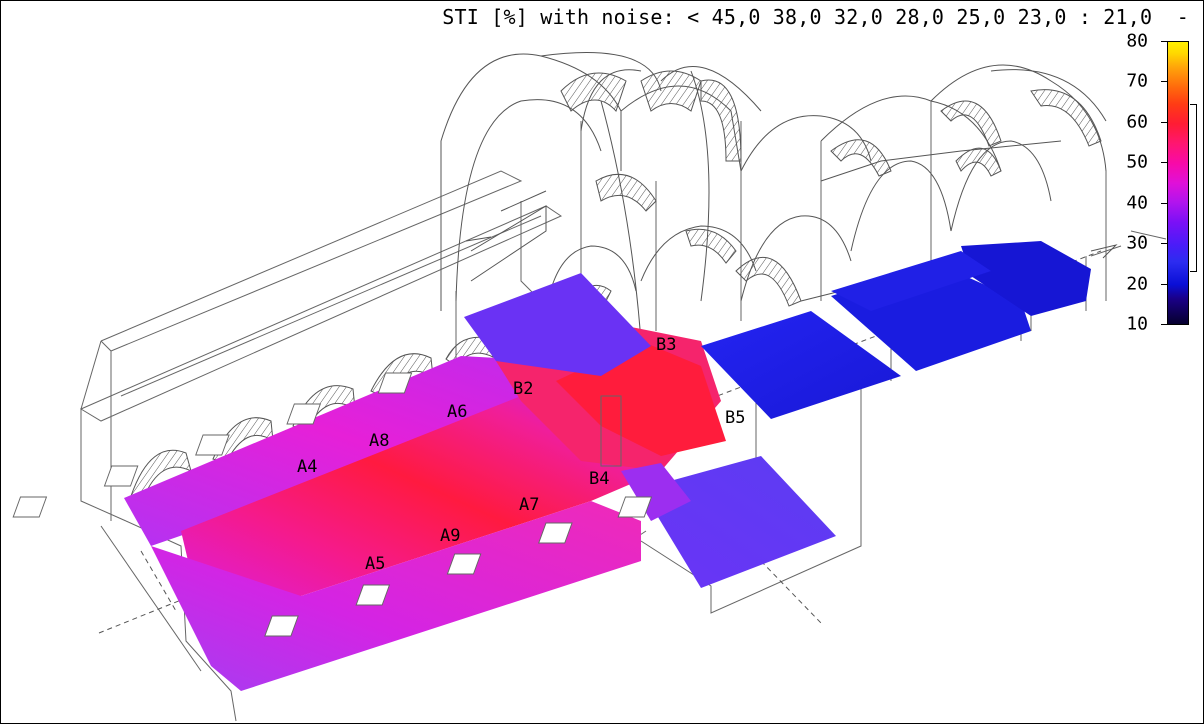 This screenshot has height=724, width=1204. What do you see at coordinates (1178, 183) in the screenshot?
I see `color-scale-bar` at bounding box center [1178, 183].